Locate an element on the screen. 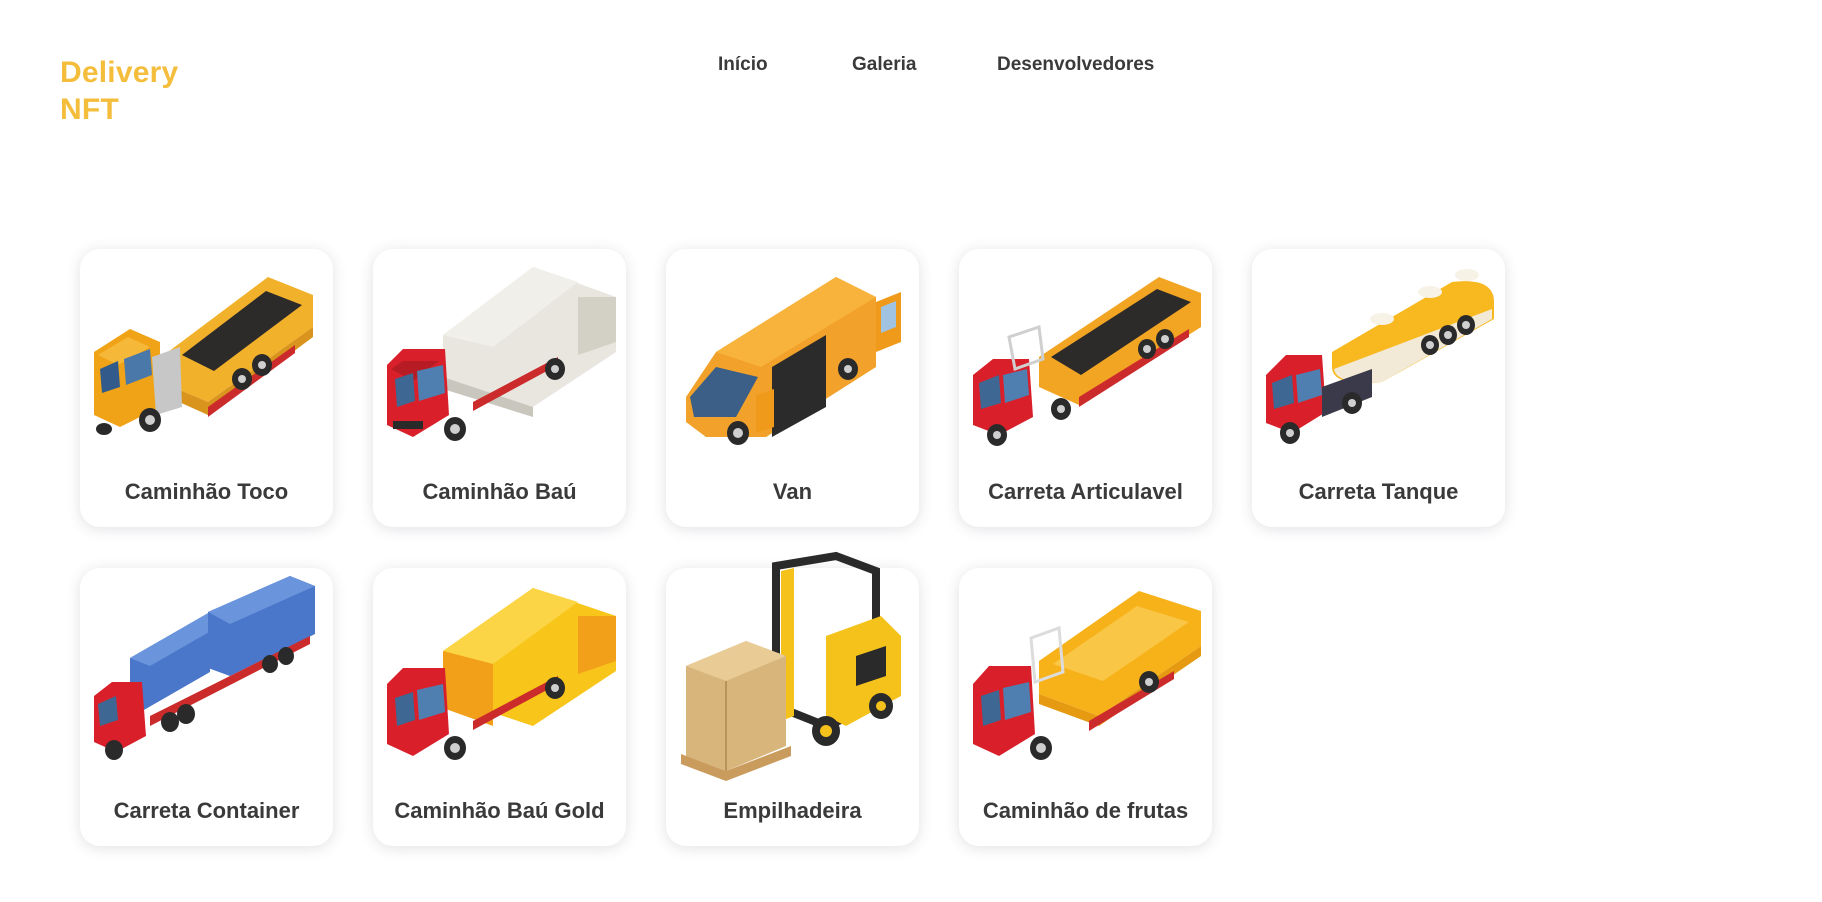 This screenshot has width=1822, height=902. vehicle-card: Caminhão de frutas is located at coordinates (1085, 707).